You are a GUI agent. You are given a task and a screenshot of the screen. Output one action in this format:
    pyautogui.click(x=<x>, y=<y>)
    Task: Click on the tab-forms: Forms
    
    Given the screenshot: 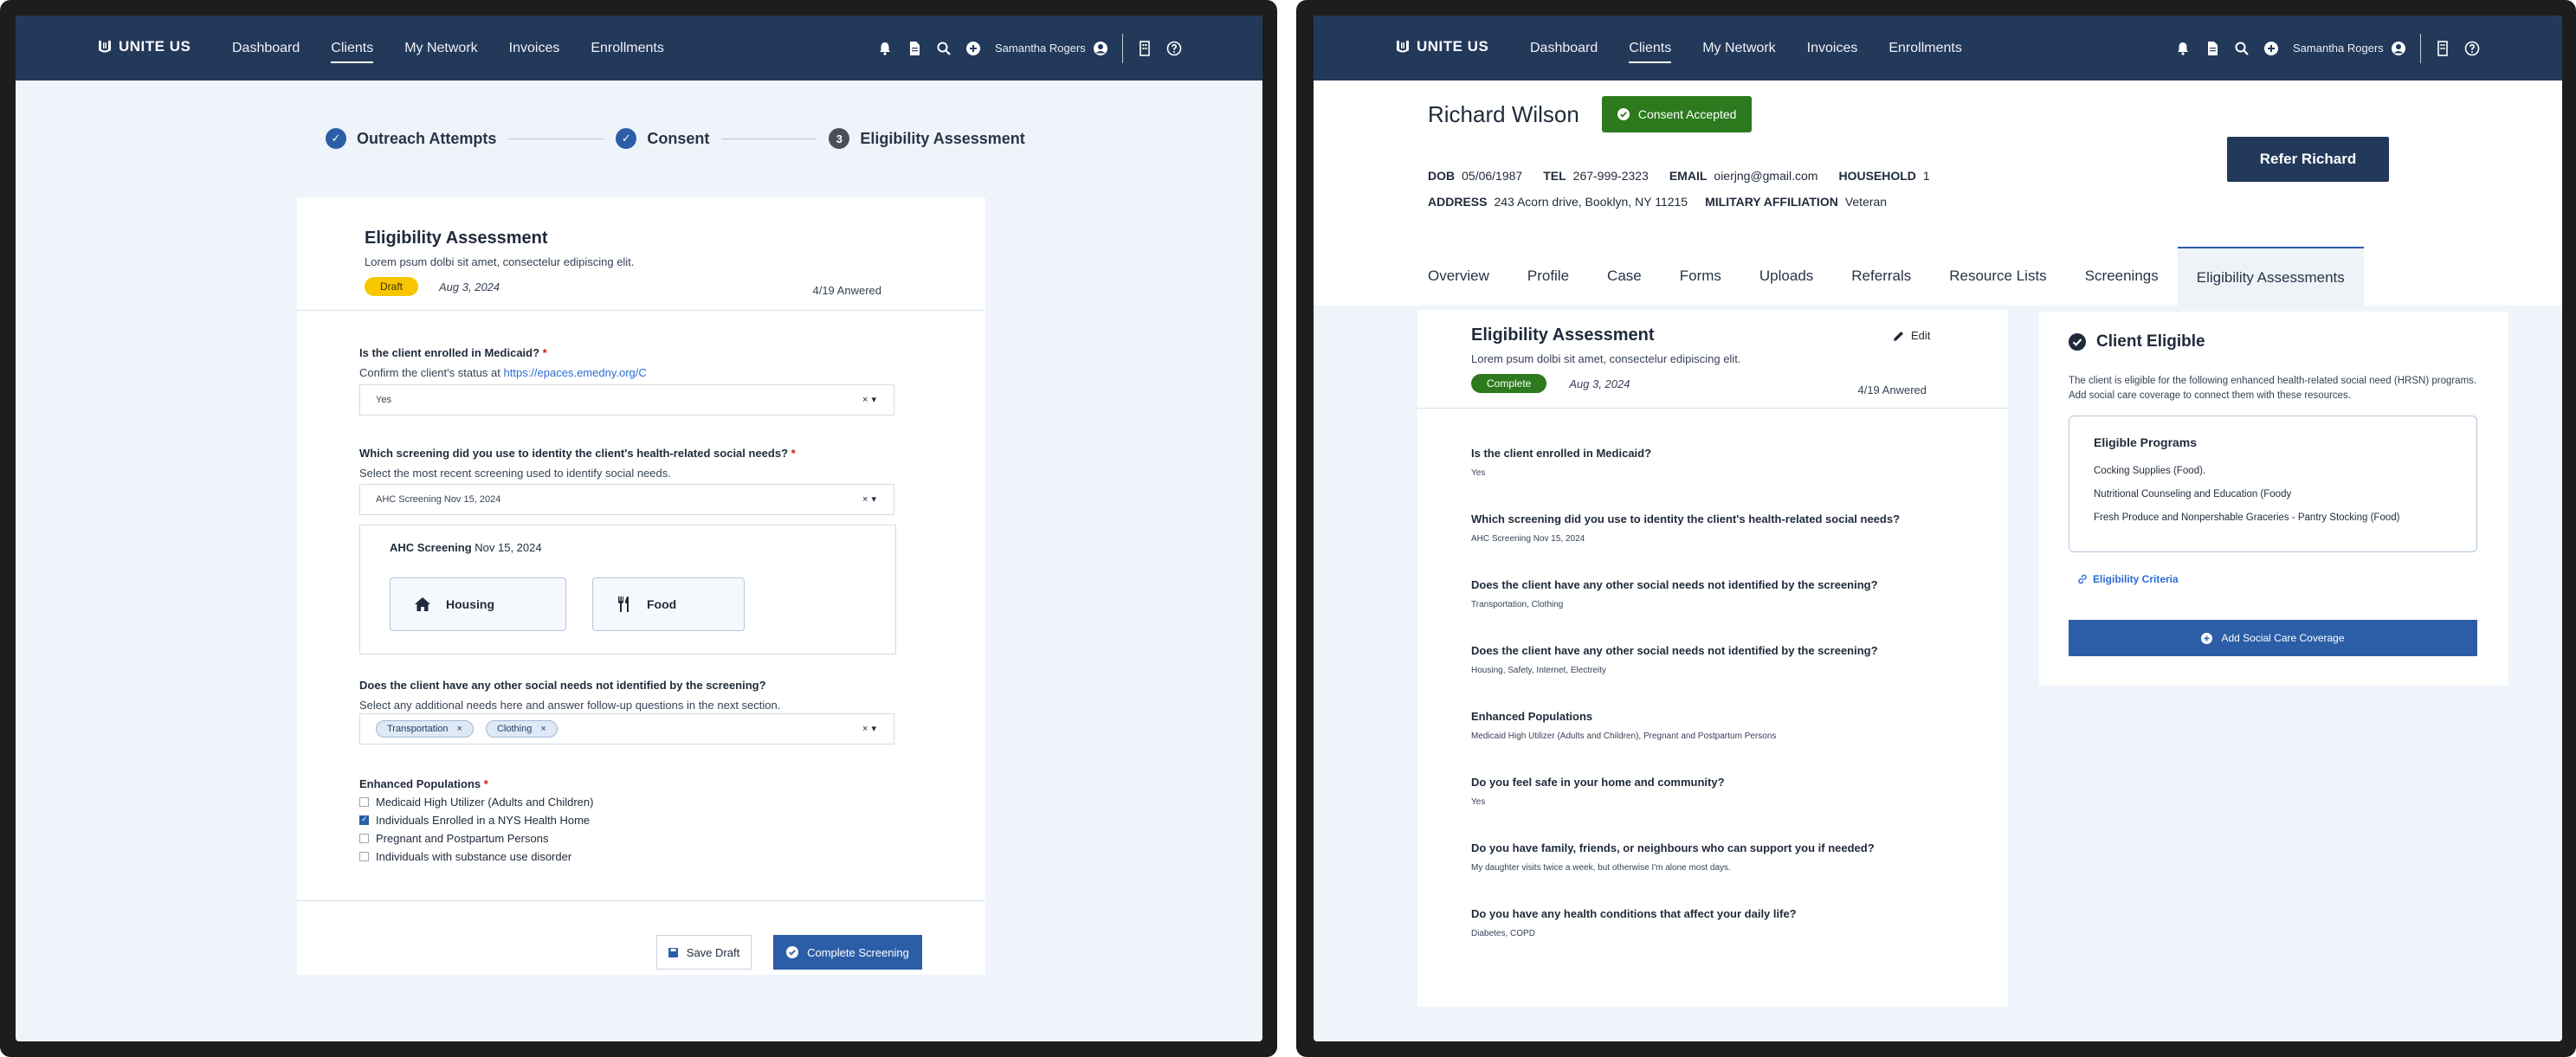 What is the action you would take?
    pyautogui.click(x=1701, y=276)
    